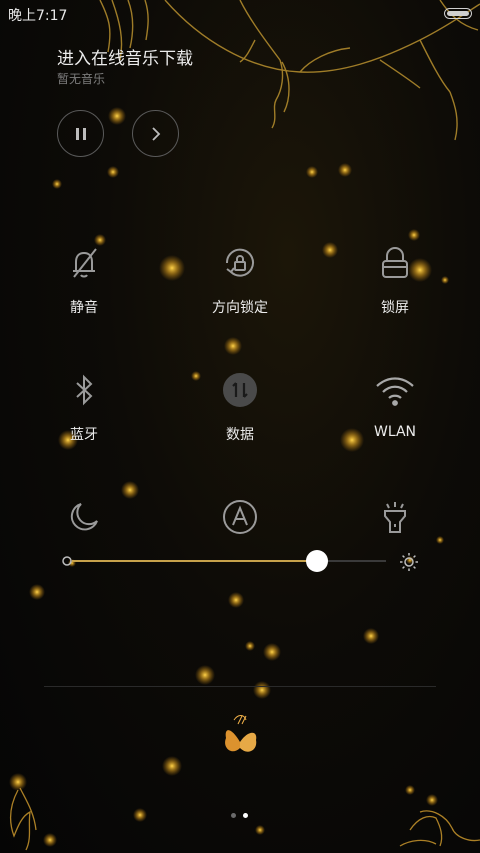 Image resolution: width=480 pixels, height=853 pixels. I want to click on pause-button, so click(80, 133).